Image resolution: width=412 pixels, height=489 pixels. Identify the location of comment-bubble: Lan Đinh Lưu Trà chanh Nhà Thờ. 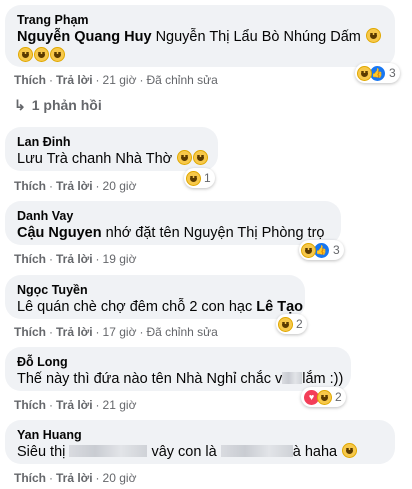
(111, 149).